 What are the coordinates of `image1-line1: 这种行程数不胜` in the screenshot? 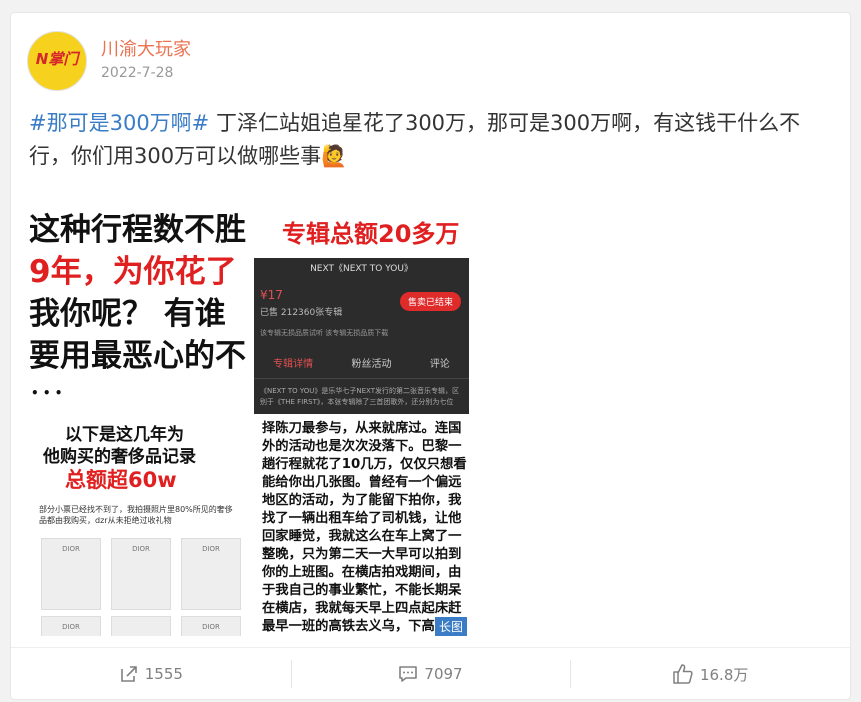 It's located at (137, 230).